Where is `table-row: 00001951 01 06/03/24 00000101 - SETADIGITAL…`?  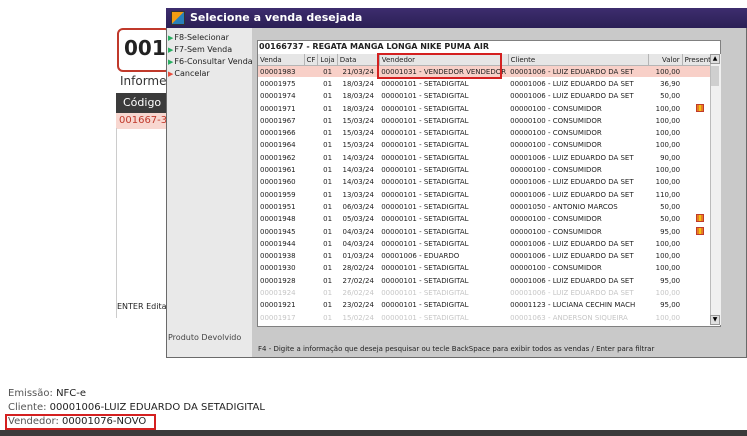
table-row: 00001951 01 06/03/24 00000101 - SETADIGITAL… is located at coordinates (488, 207).